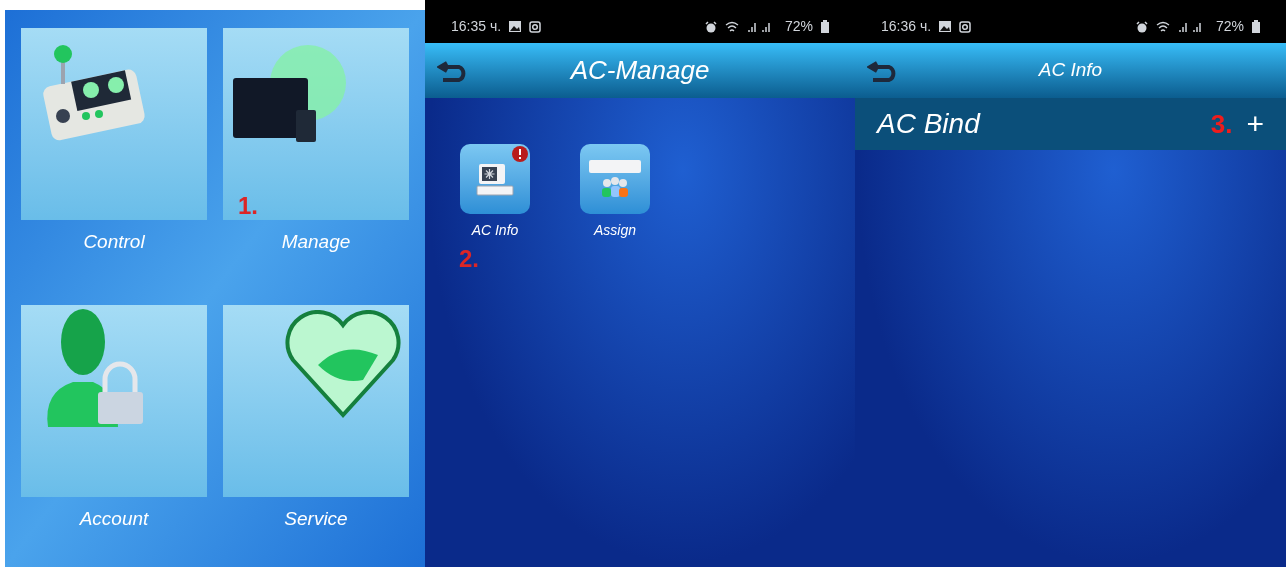 The width and height of the screenshot is (1286, 567). Describe the element at coordinates (343, 364) in the screenshot. I see `heart-icon` at that location.